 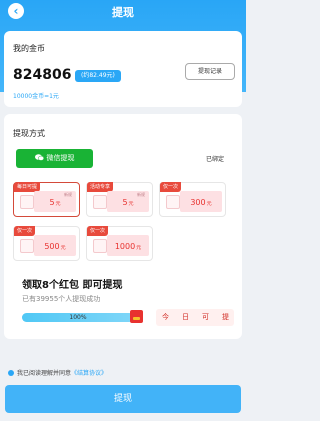 What do you see at coordinates (185, 317) in the screenshot?
I see `reward-char: 日` at bounding box center [185, 317].